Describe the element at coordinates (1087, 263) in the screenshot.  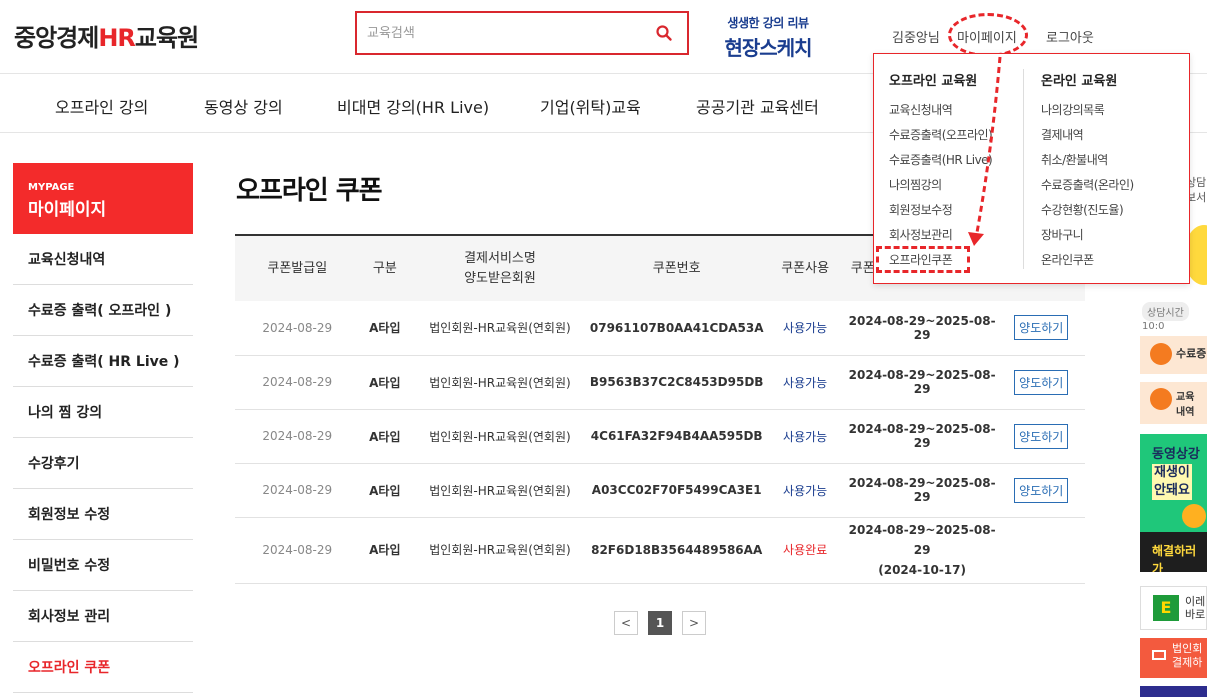
I see `dropdown-item-online-coupon: 온라인쿠폰` at that location.